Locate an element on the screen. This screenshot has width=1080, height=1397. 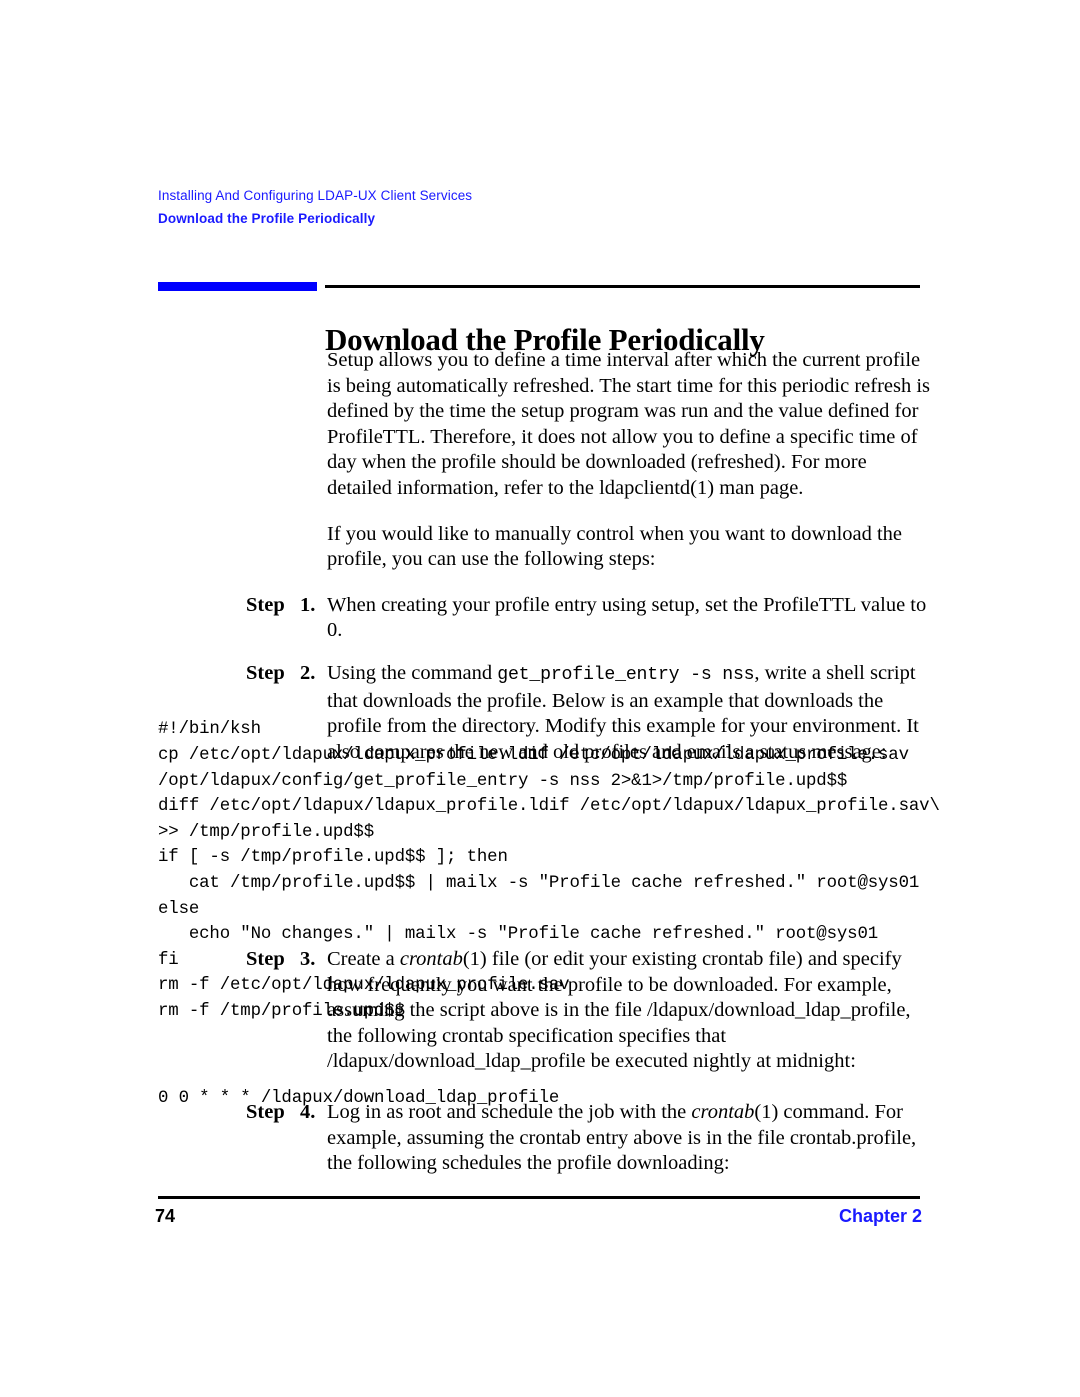
step-text-3-before: Create a is located at coordinates (363, 959).